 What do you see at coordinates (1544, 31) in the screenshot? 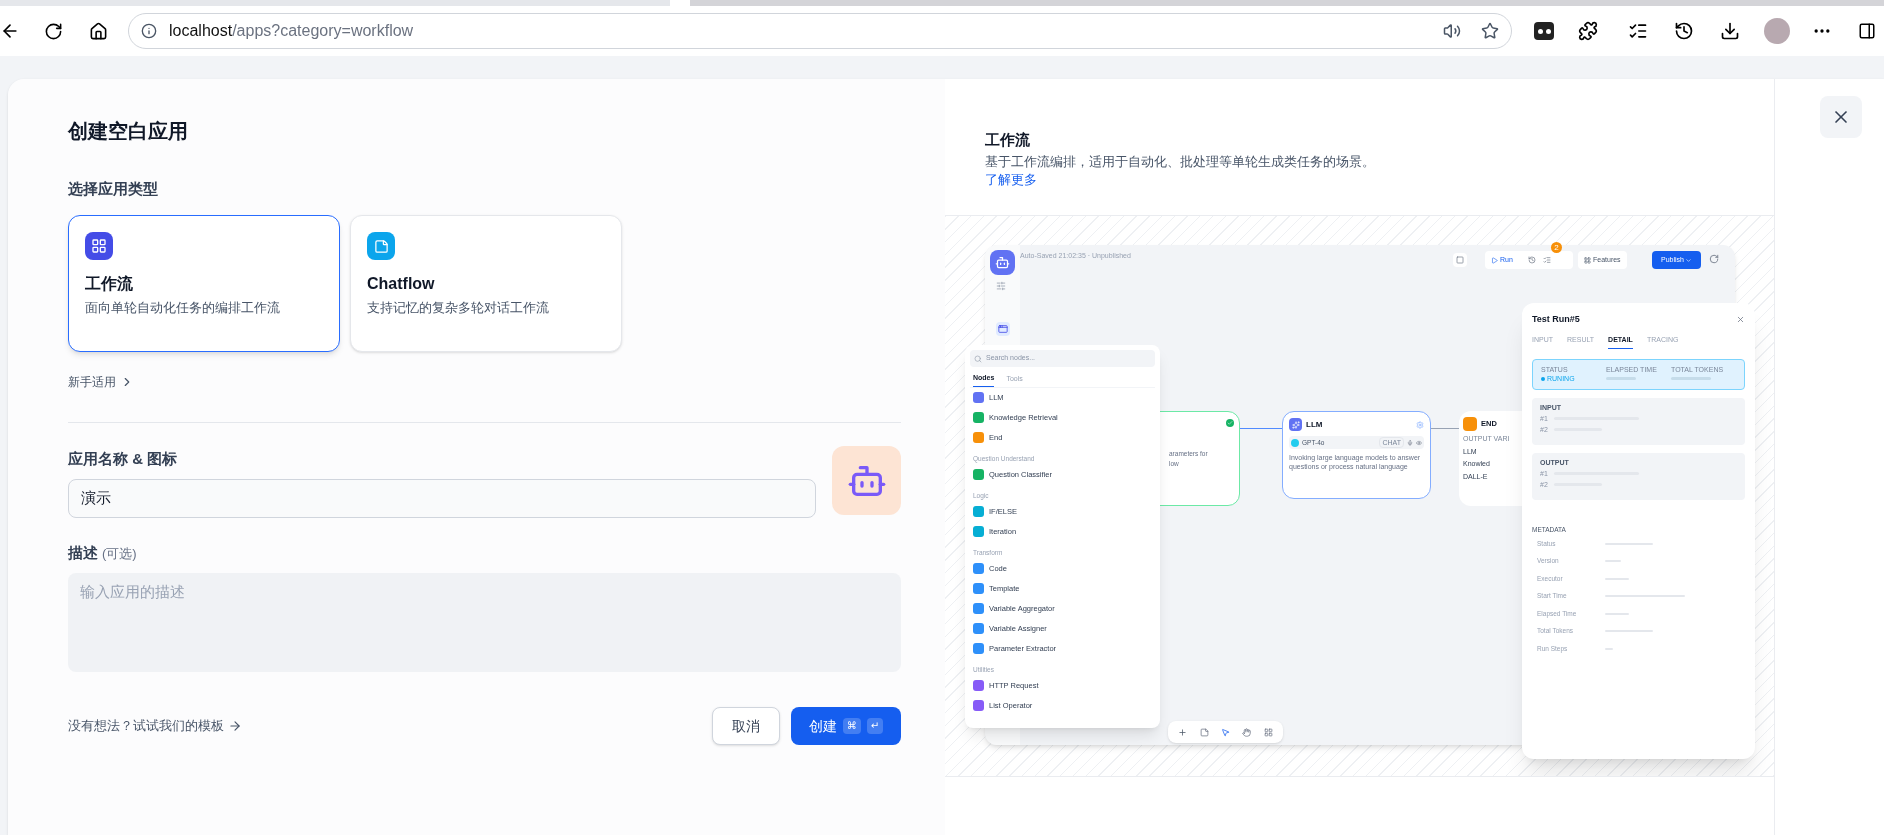
I see `extension-icon` at bounding box center [1544, 31].